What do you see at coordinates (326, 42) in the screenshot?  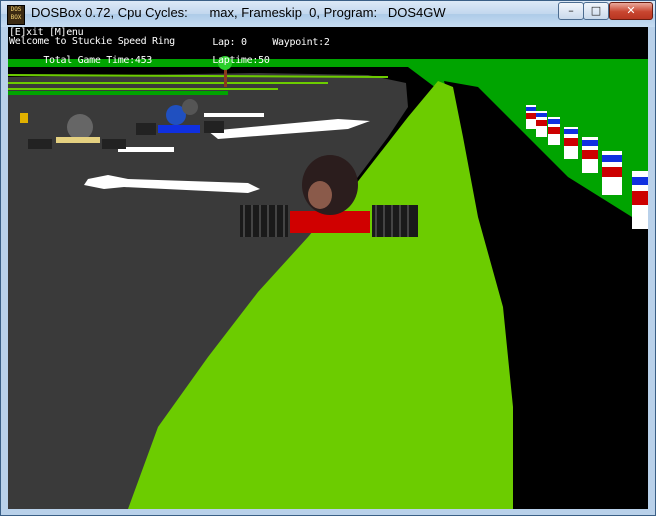 I see `waypoint-value: 2` at bounding box center [326, 42].